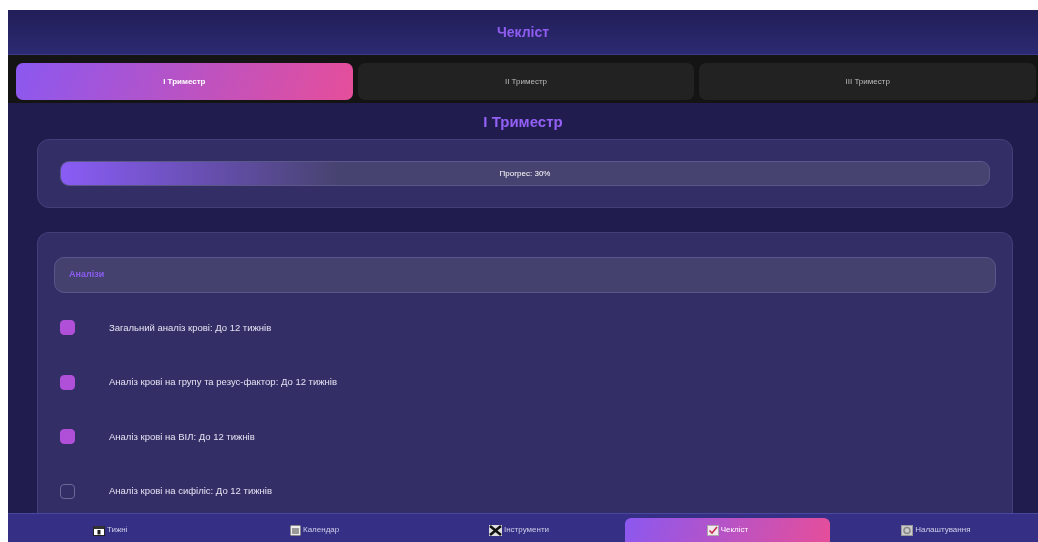 Image resolution: width=1038 pixels, height=542 pixels. I want to click on nav-tab: Тижні, so click(110, 530).